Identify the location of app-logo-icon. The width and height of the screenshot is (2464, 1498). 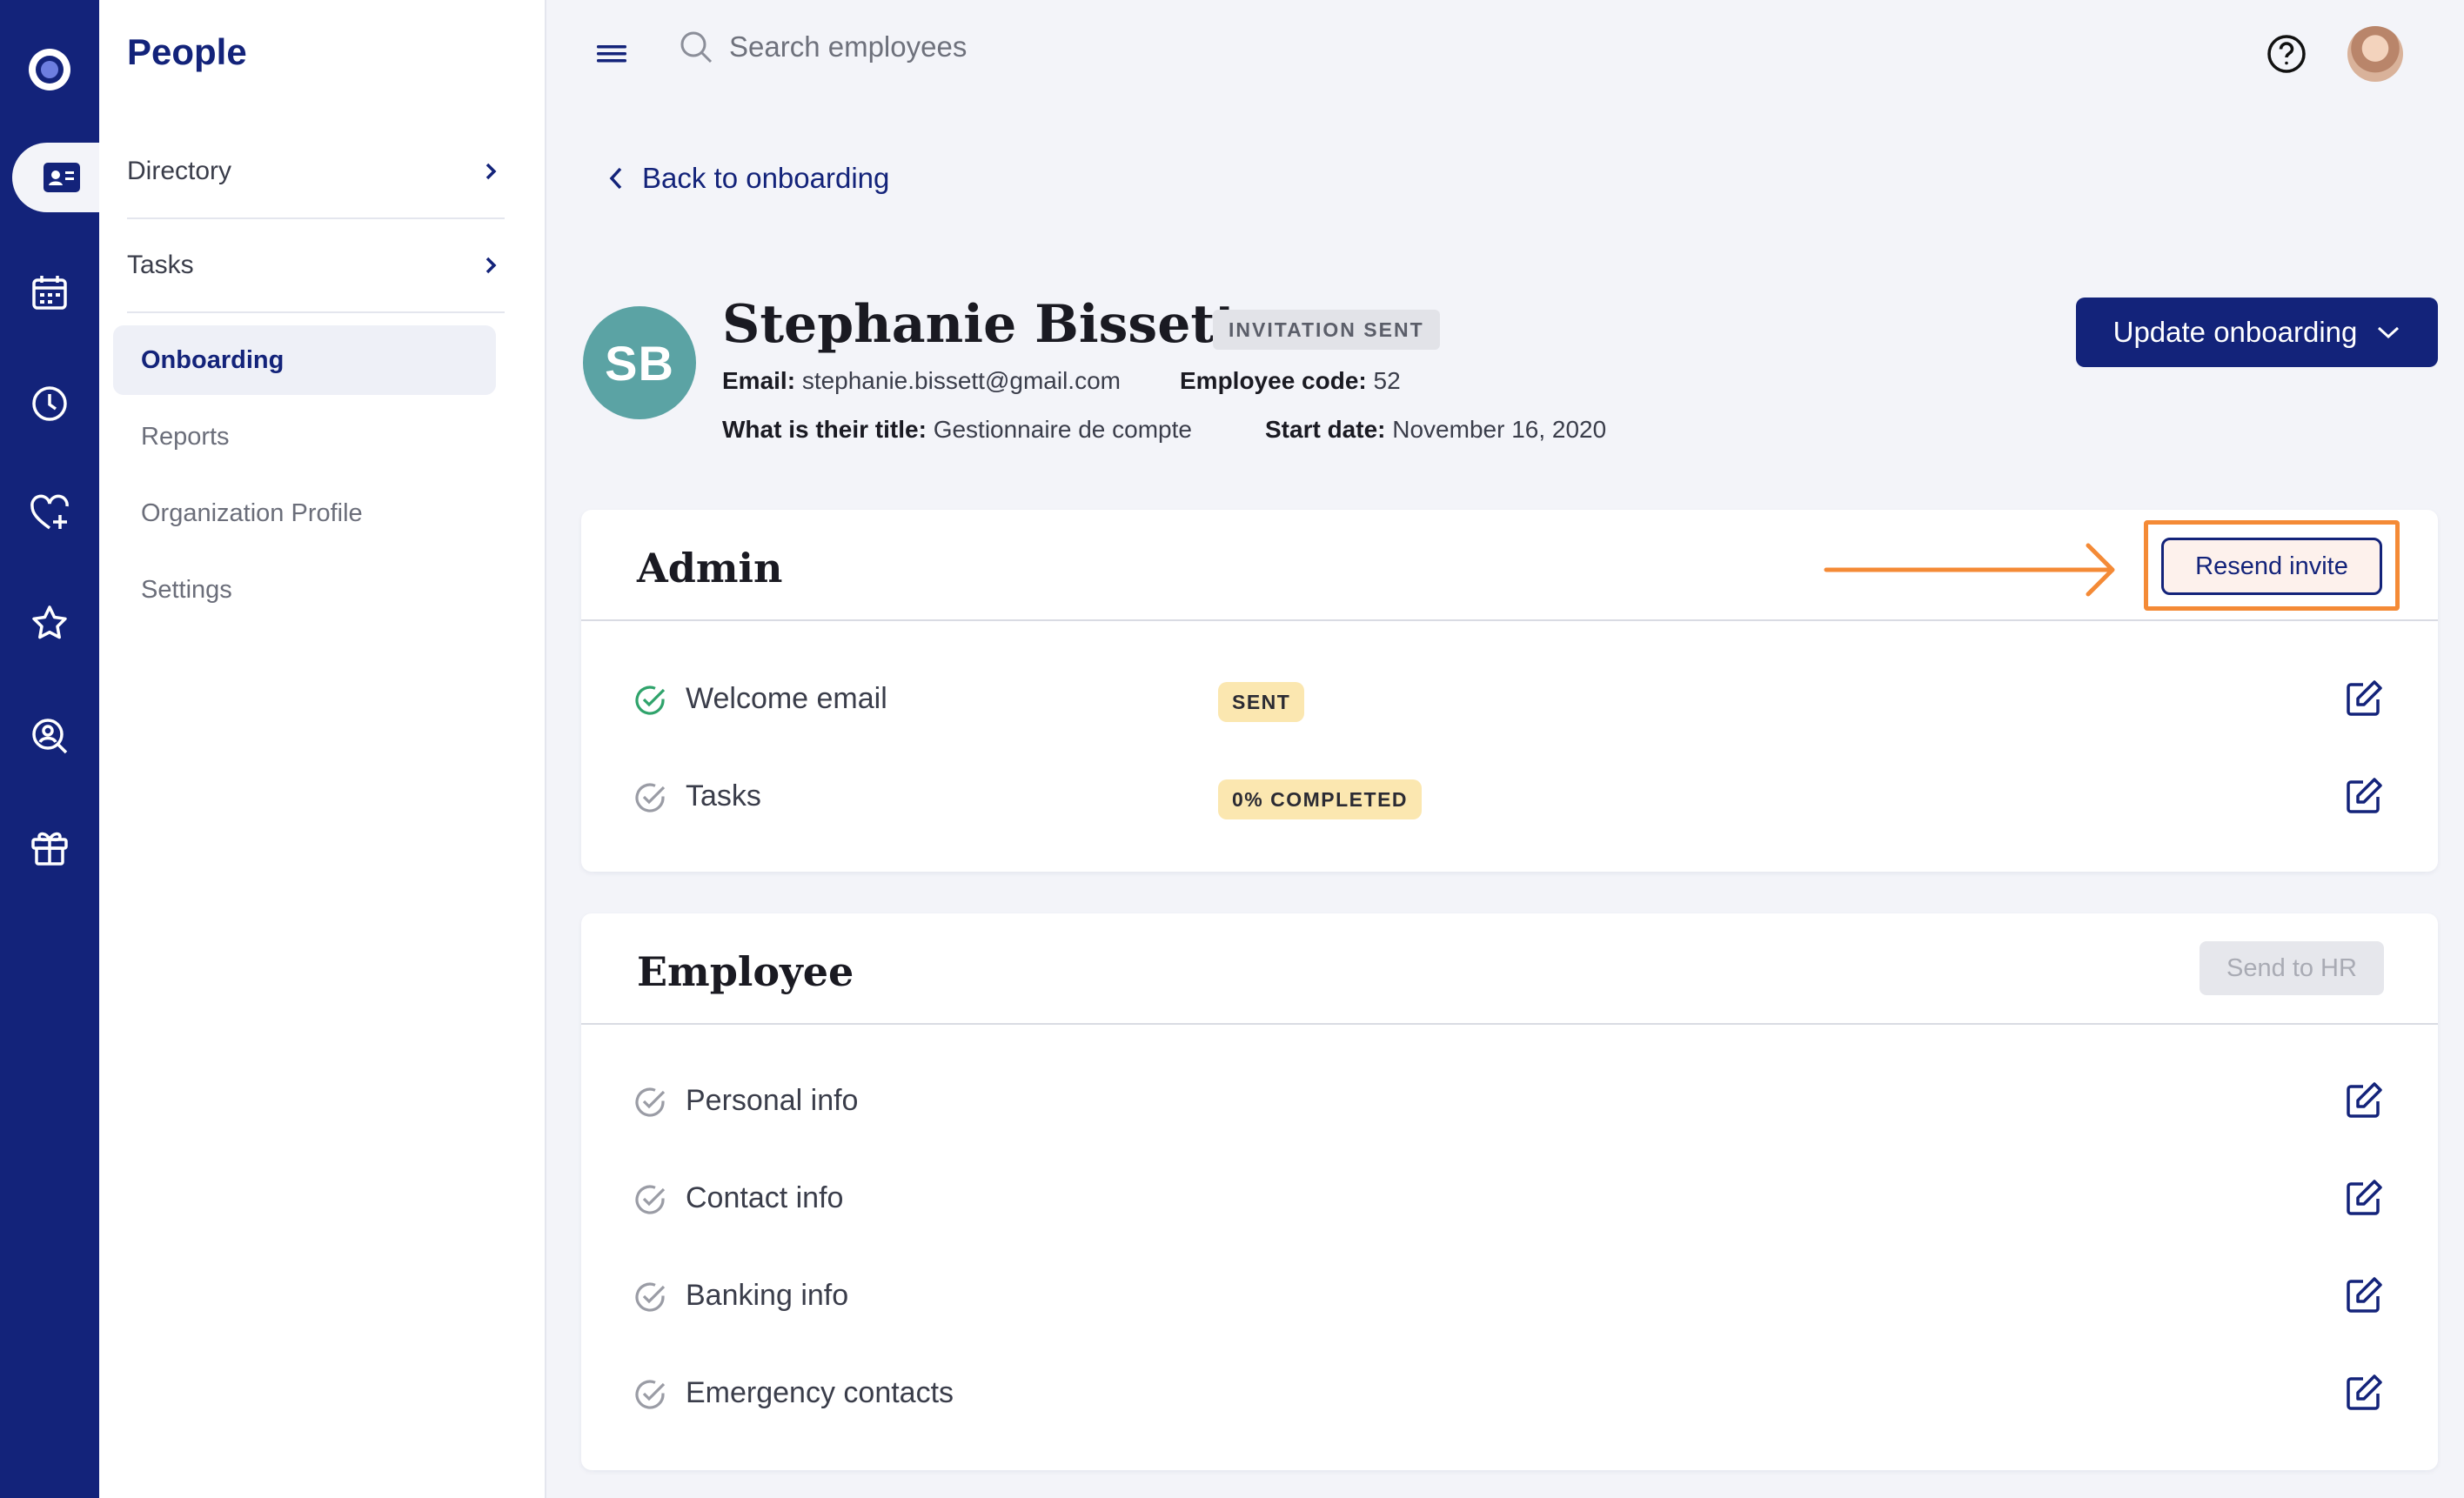
(49, 69).